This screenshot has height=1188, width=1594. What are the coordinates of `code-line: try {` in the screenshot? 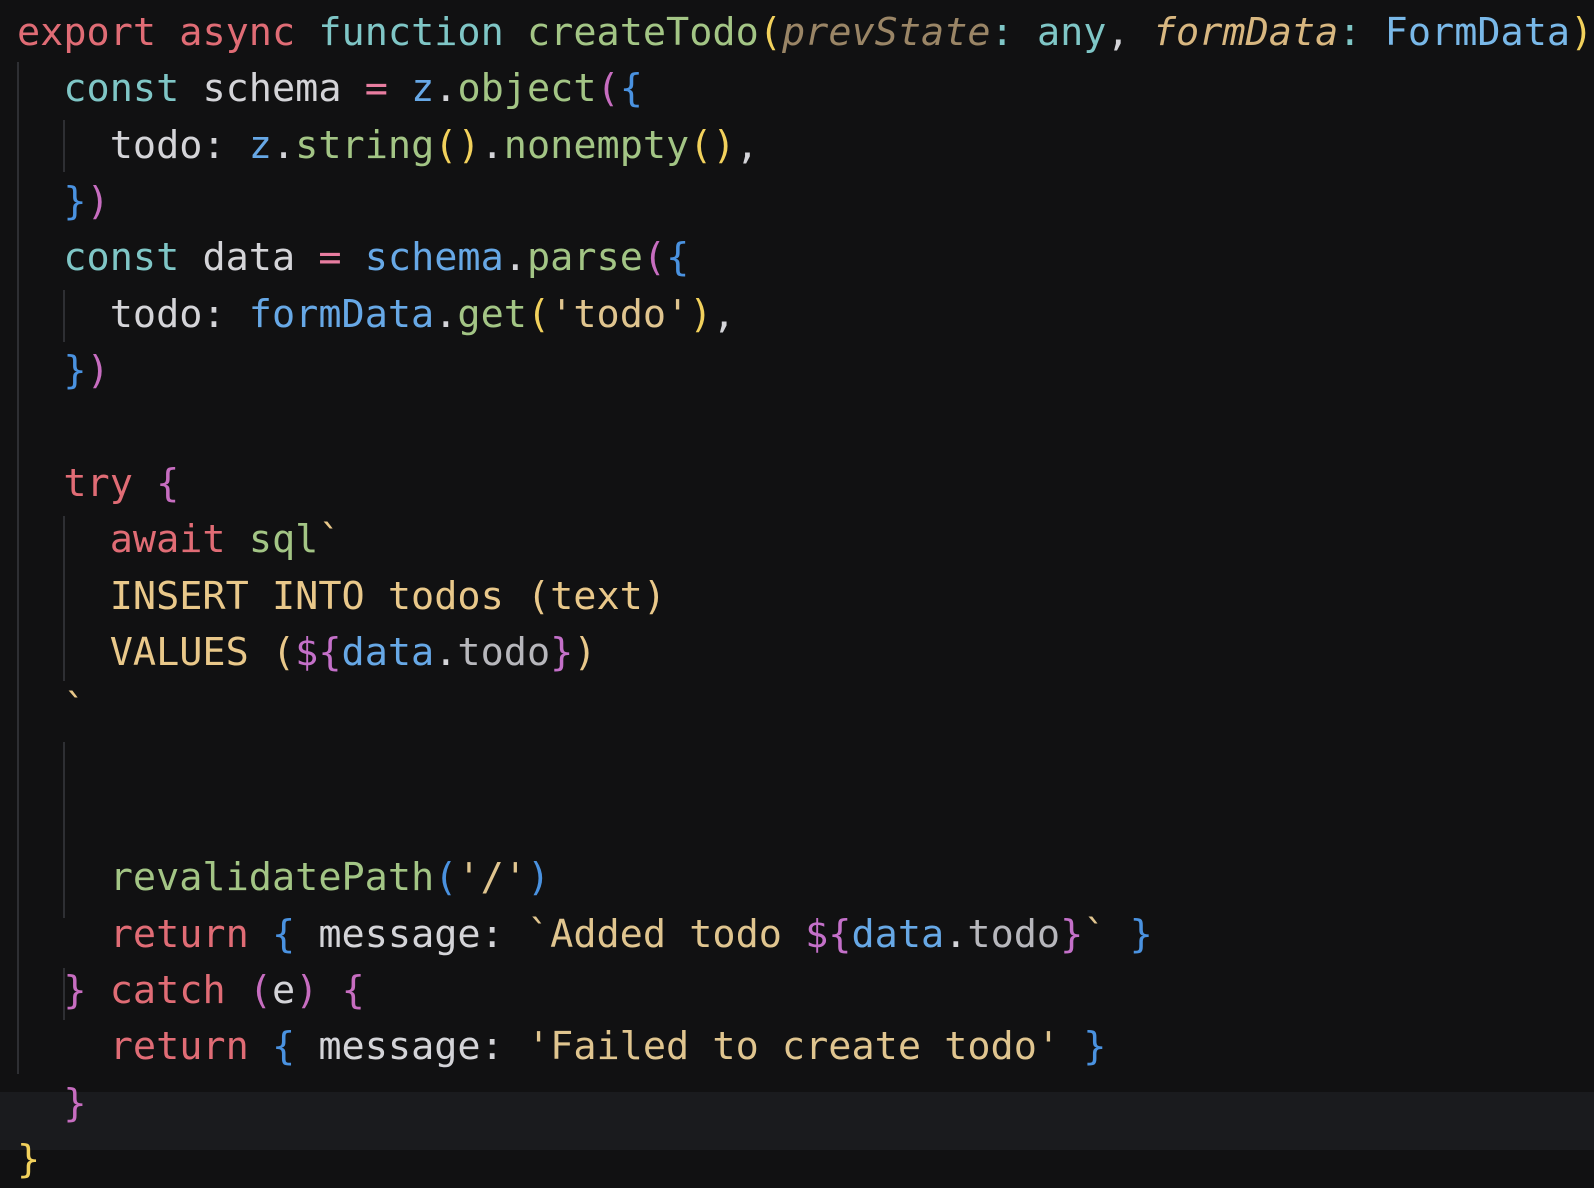 It's located at (98, 484).